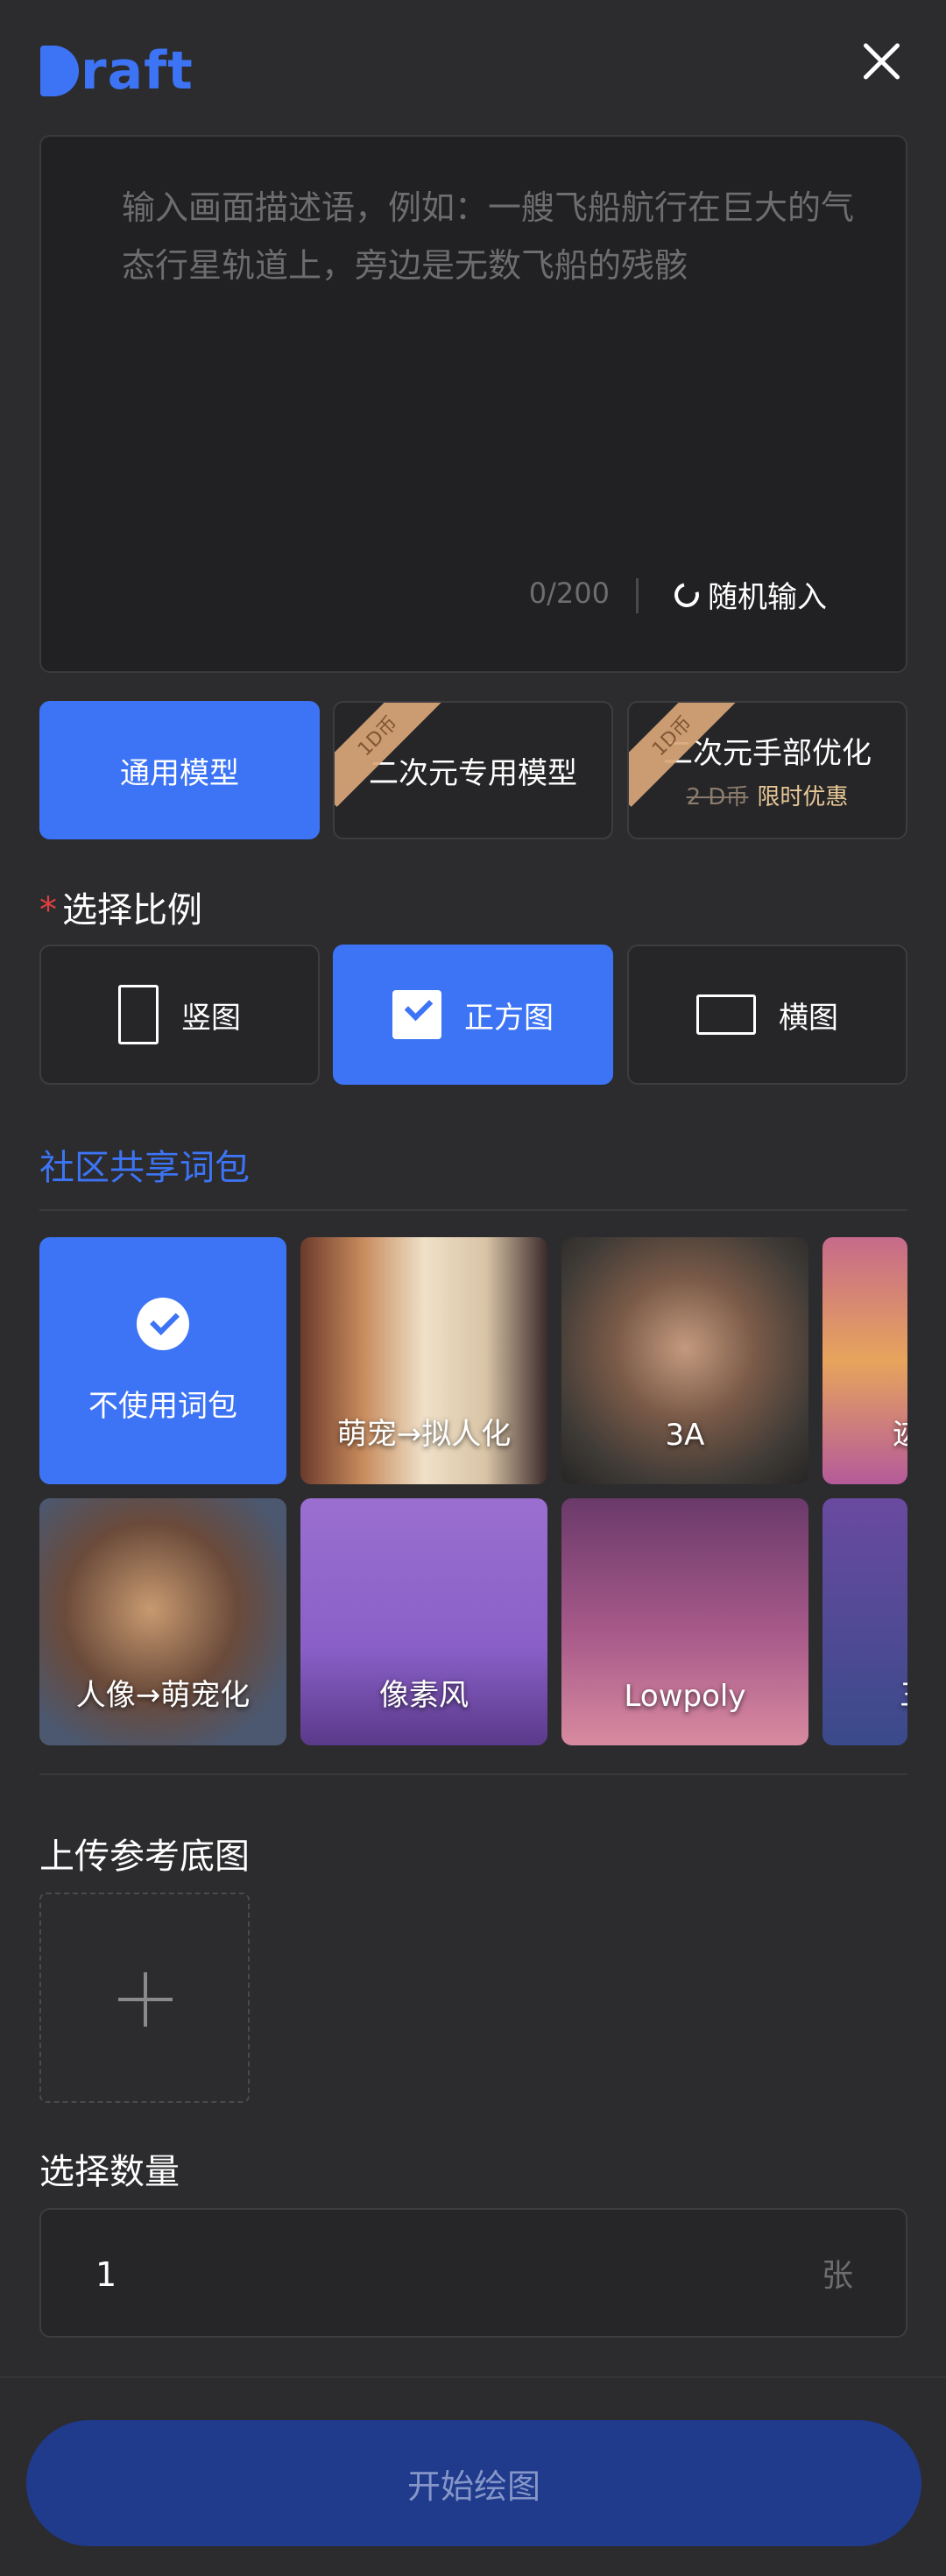 The height and width of the screenshot is (2576, 946). I want to click on ratio-landscape-button: 横图, so click(767, 1015).